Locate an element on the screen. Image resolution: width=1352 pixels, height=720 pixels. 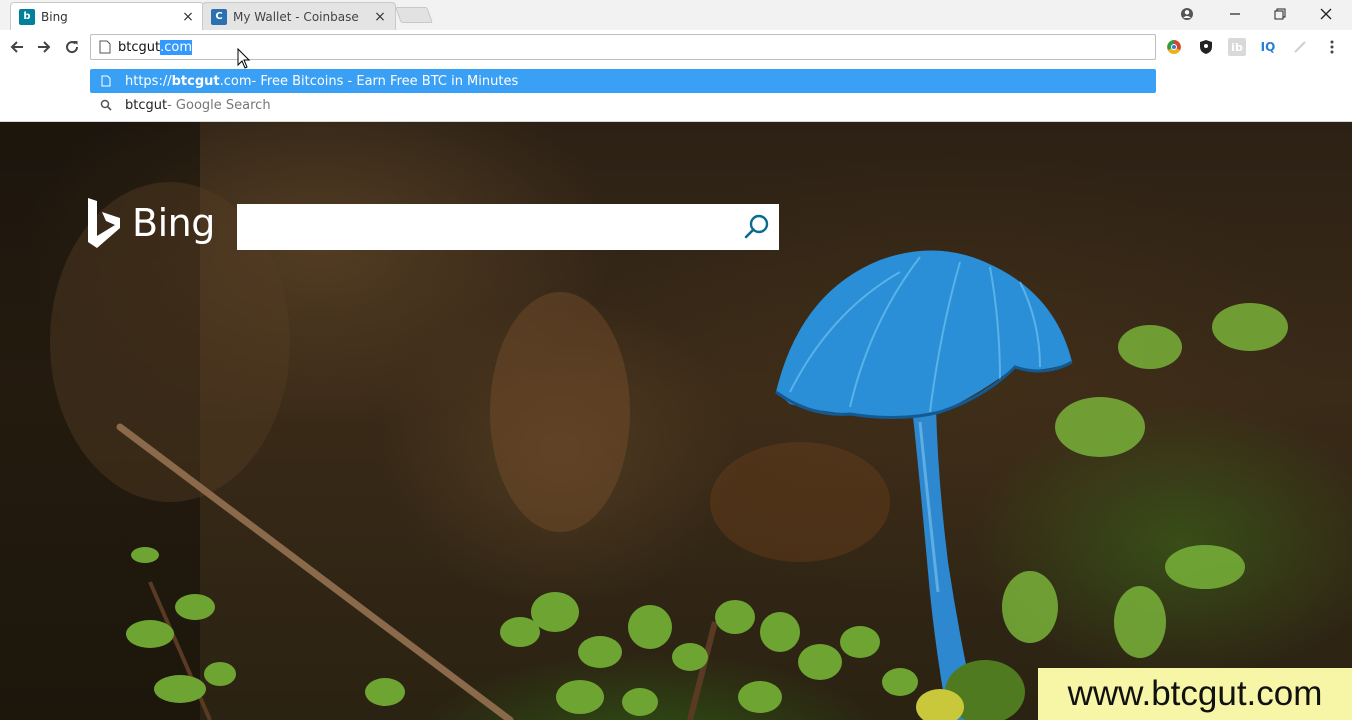
suggestion-query: btcgut is located at coordinates (146, 105).